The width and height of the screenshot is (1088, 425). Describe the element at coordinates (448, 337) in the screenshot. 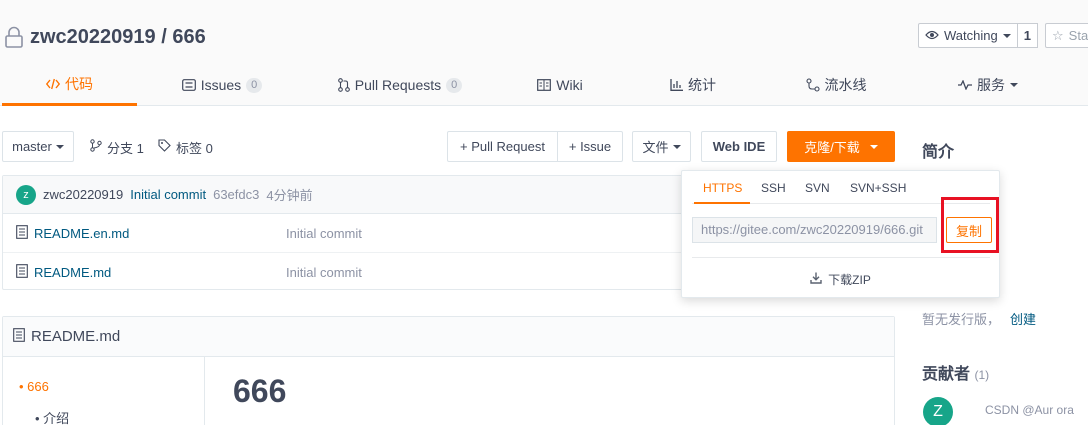

I see `readme-header: README.md` at that location.